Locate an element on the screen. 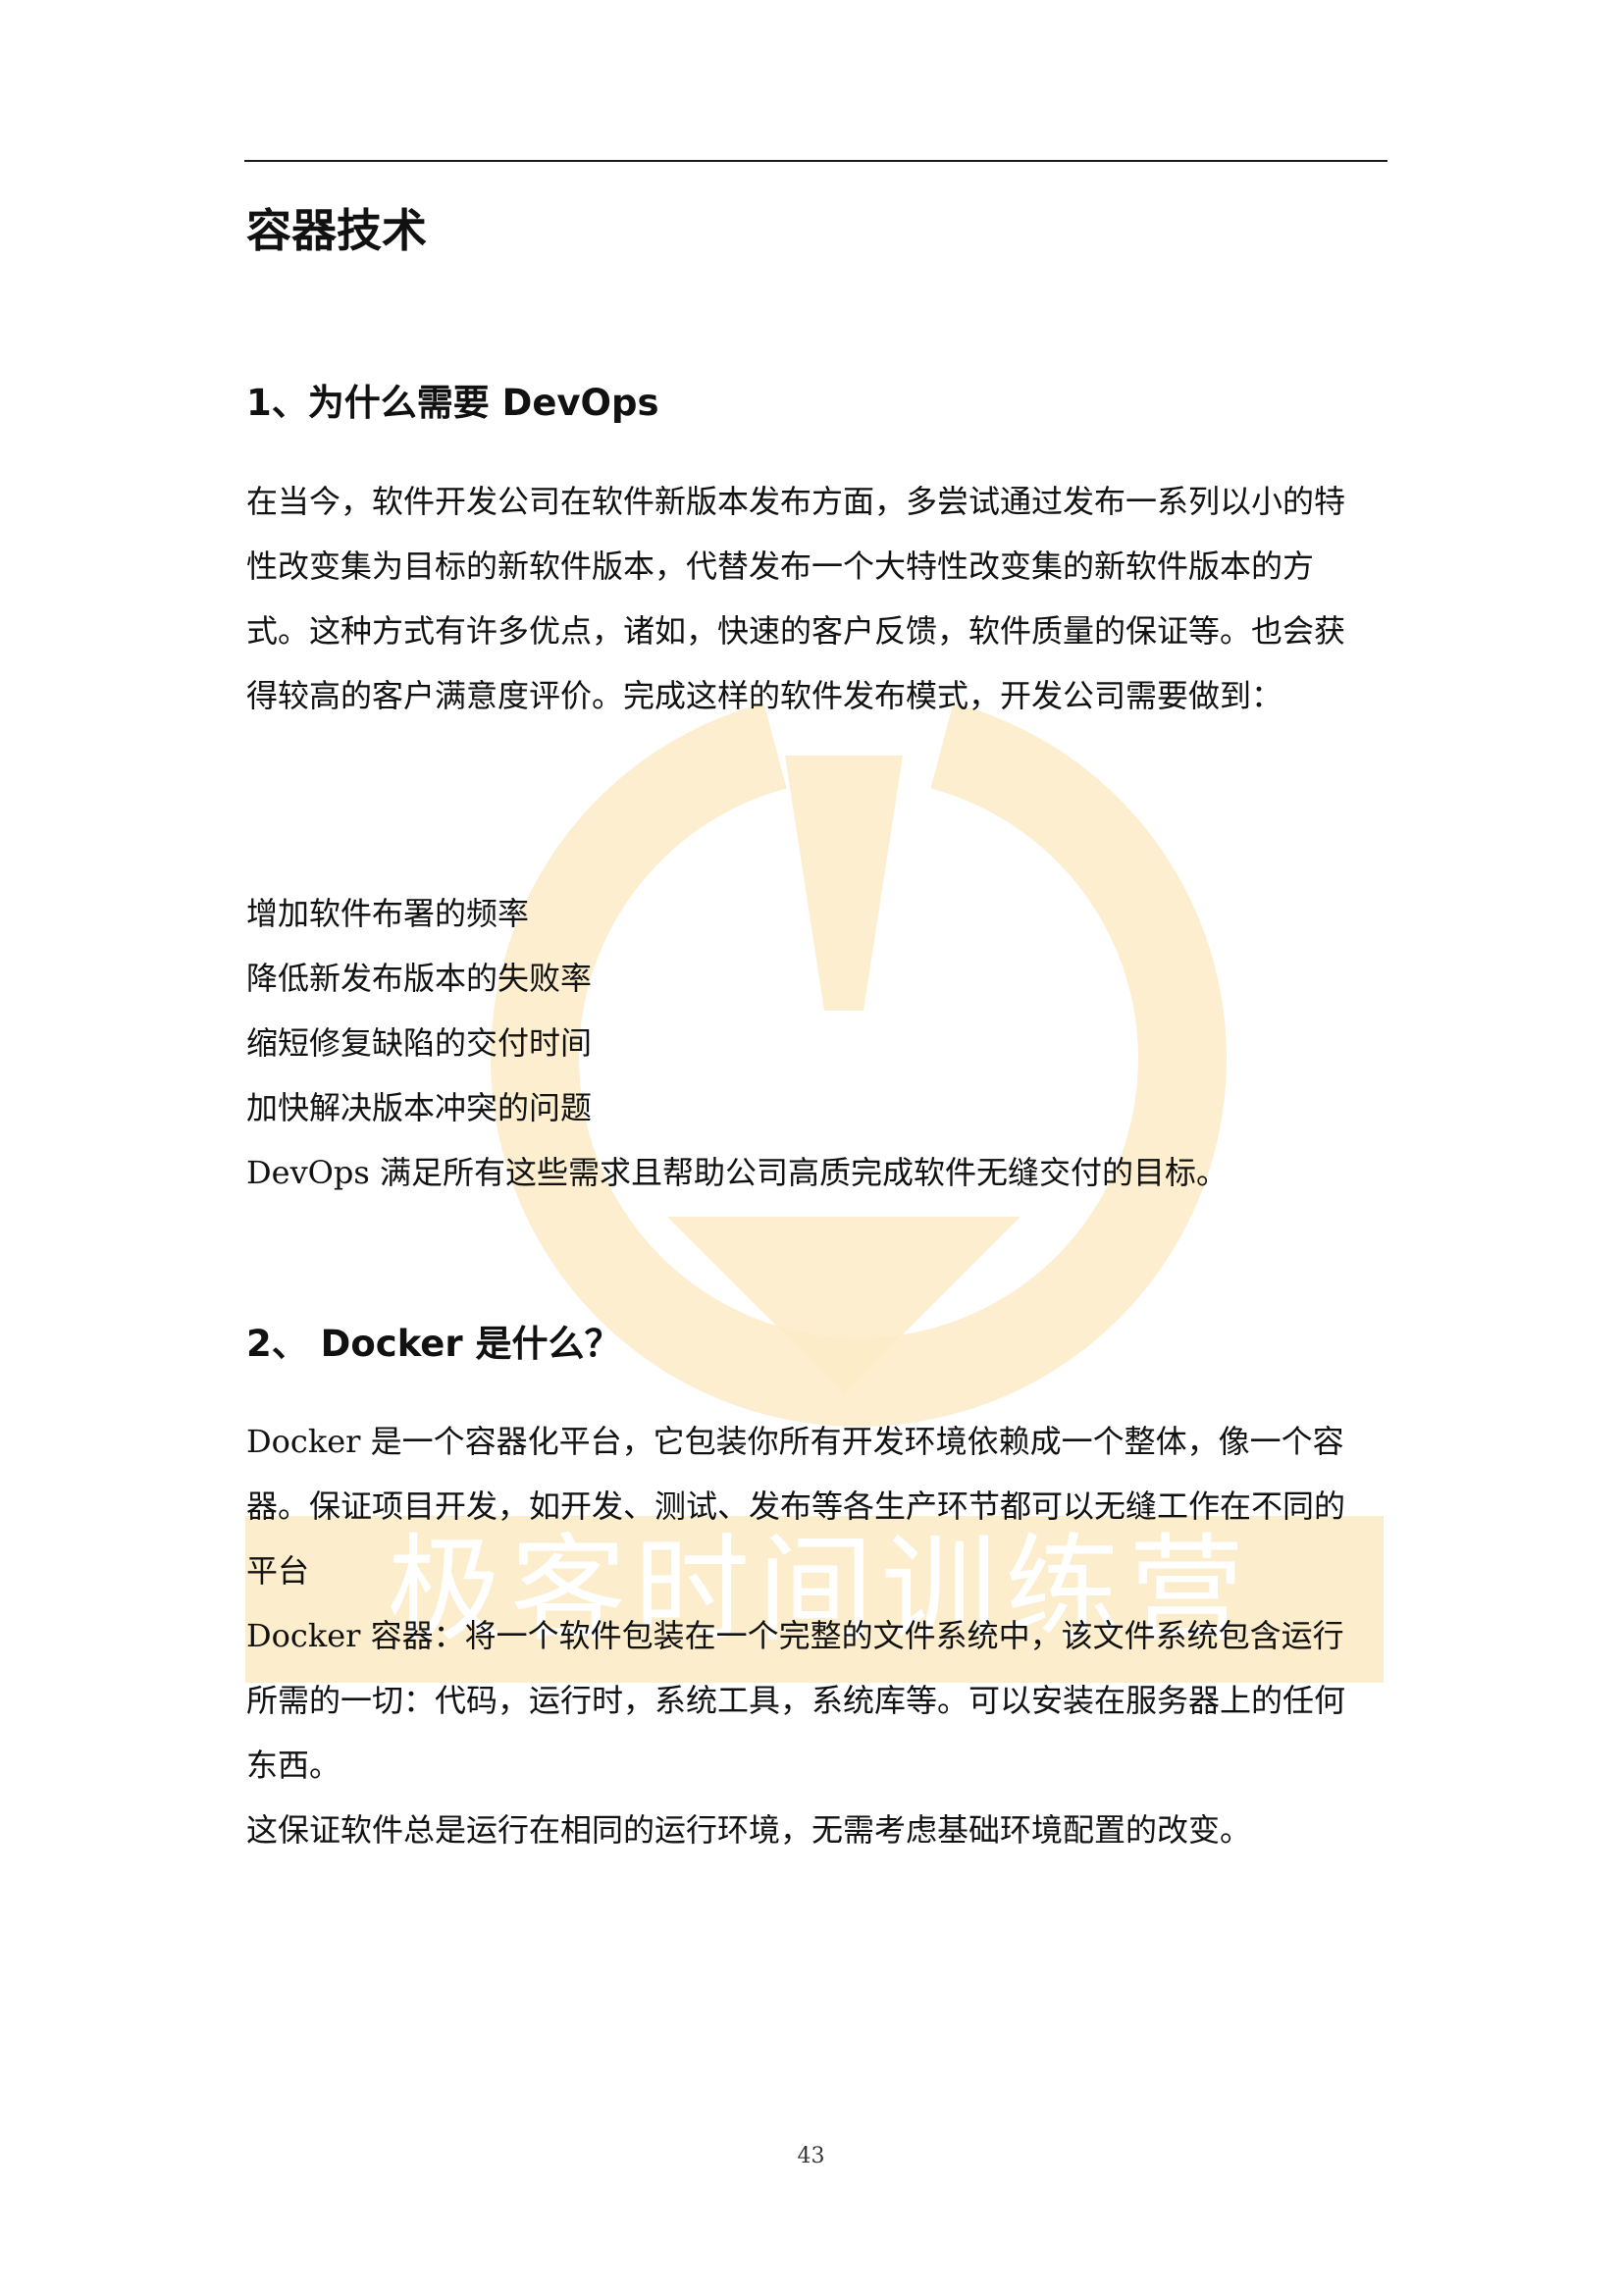 The width and height of the screenshot is (1622, 2296). list-item: 缩短修复缺陷的交付时间 is located at coordinates (419, 1043).